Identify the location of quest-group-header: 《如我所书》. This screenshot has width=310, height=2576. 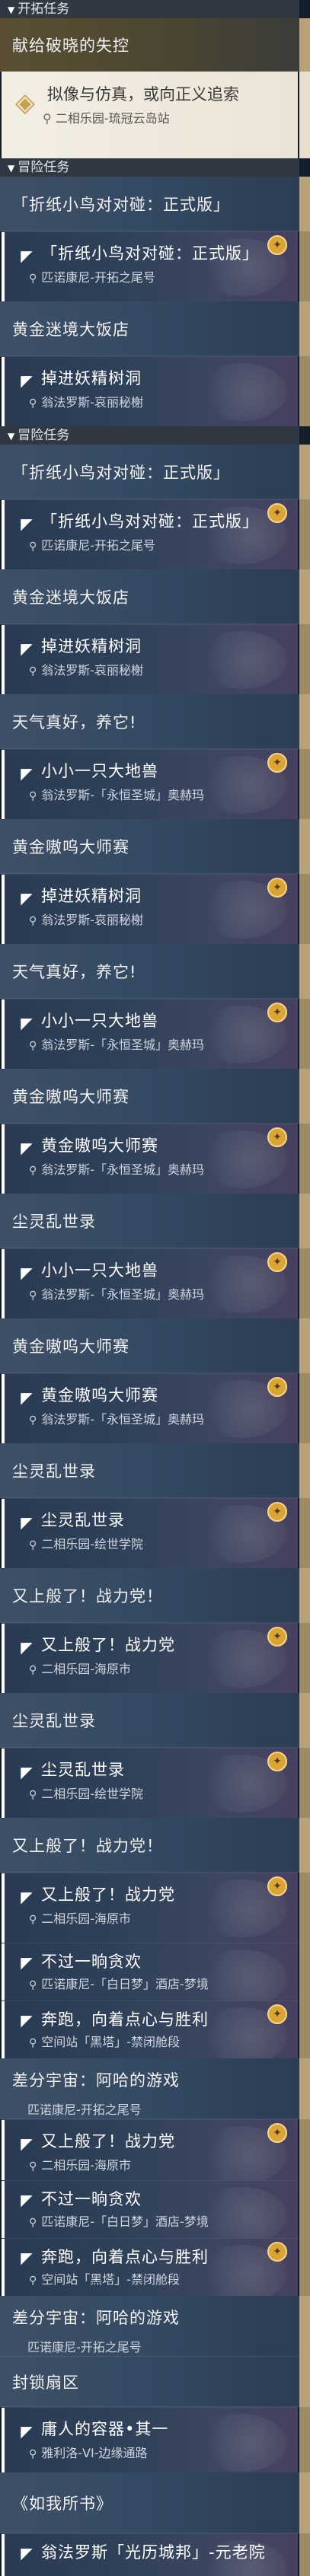
(149, 2503).